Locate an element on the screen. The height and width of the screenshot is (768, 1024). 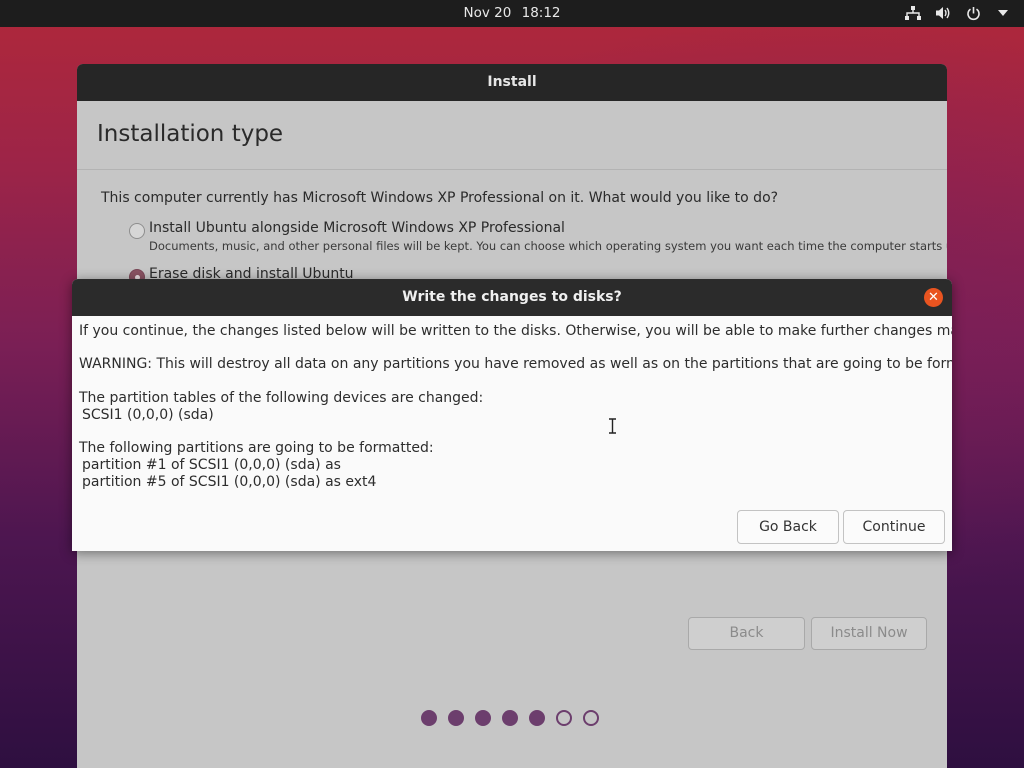
page-header: Installation type is located at coordinates (512, 135).